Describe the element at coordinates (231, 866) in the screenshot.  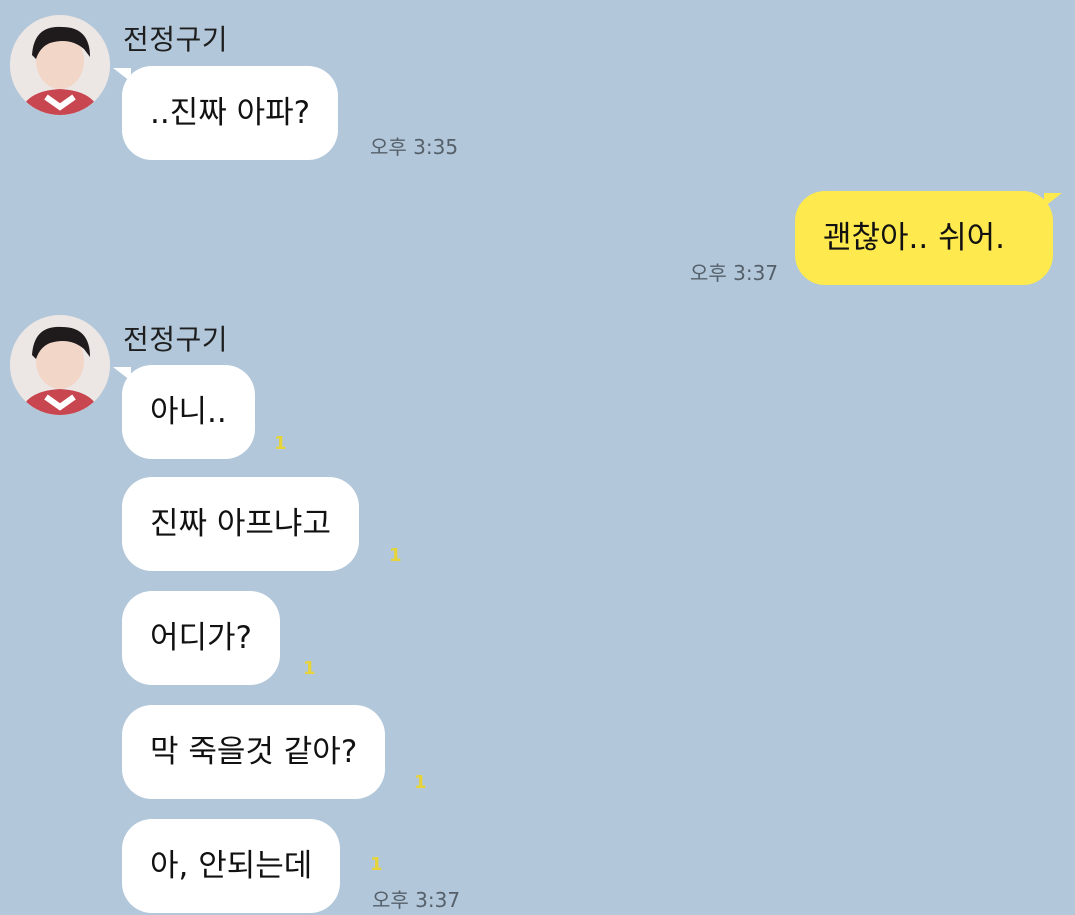
I see `message-bubble: 아, 안되는데` at that location.